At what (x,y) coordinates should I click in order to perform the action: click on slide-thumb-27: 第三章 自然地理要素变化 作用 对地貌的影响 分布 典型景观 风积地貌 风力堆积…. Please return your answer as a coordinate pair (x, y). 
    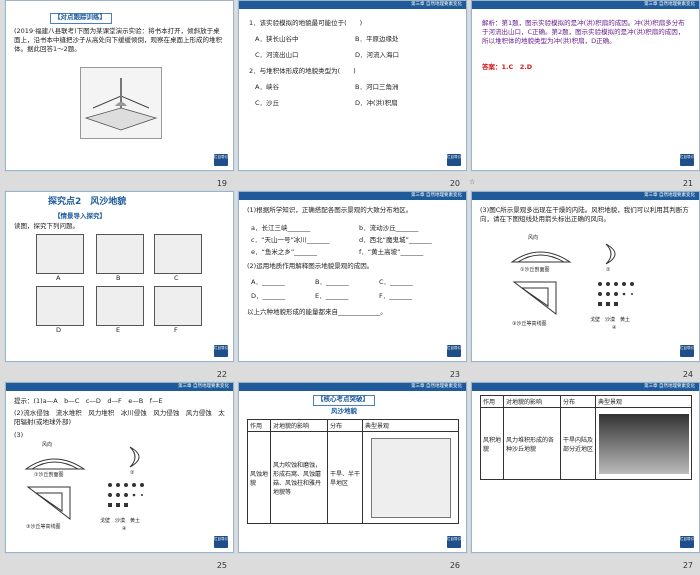
    Looking at the image, I should click on (583, 477).